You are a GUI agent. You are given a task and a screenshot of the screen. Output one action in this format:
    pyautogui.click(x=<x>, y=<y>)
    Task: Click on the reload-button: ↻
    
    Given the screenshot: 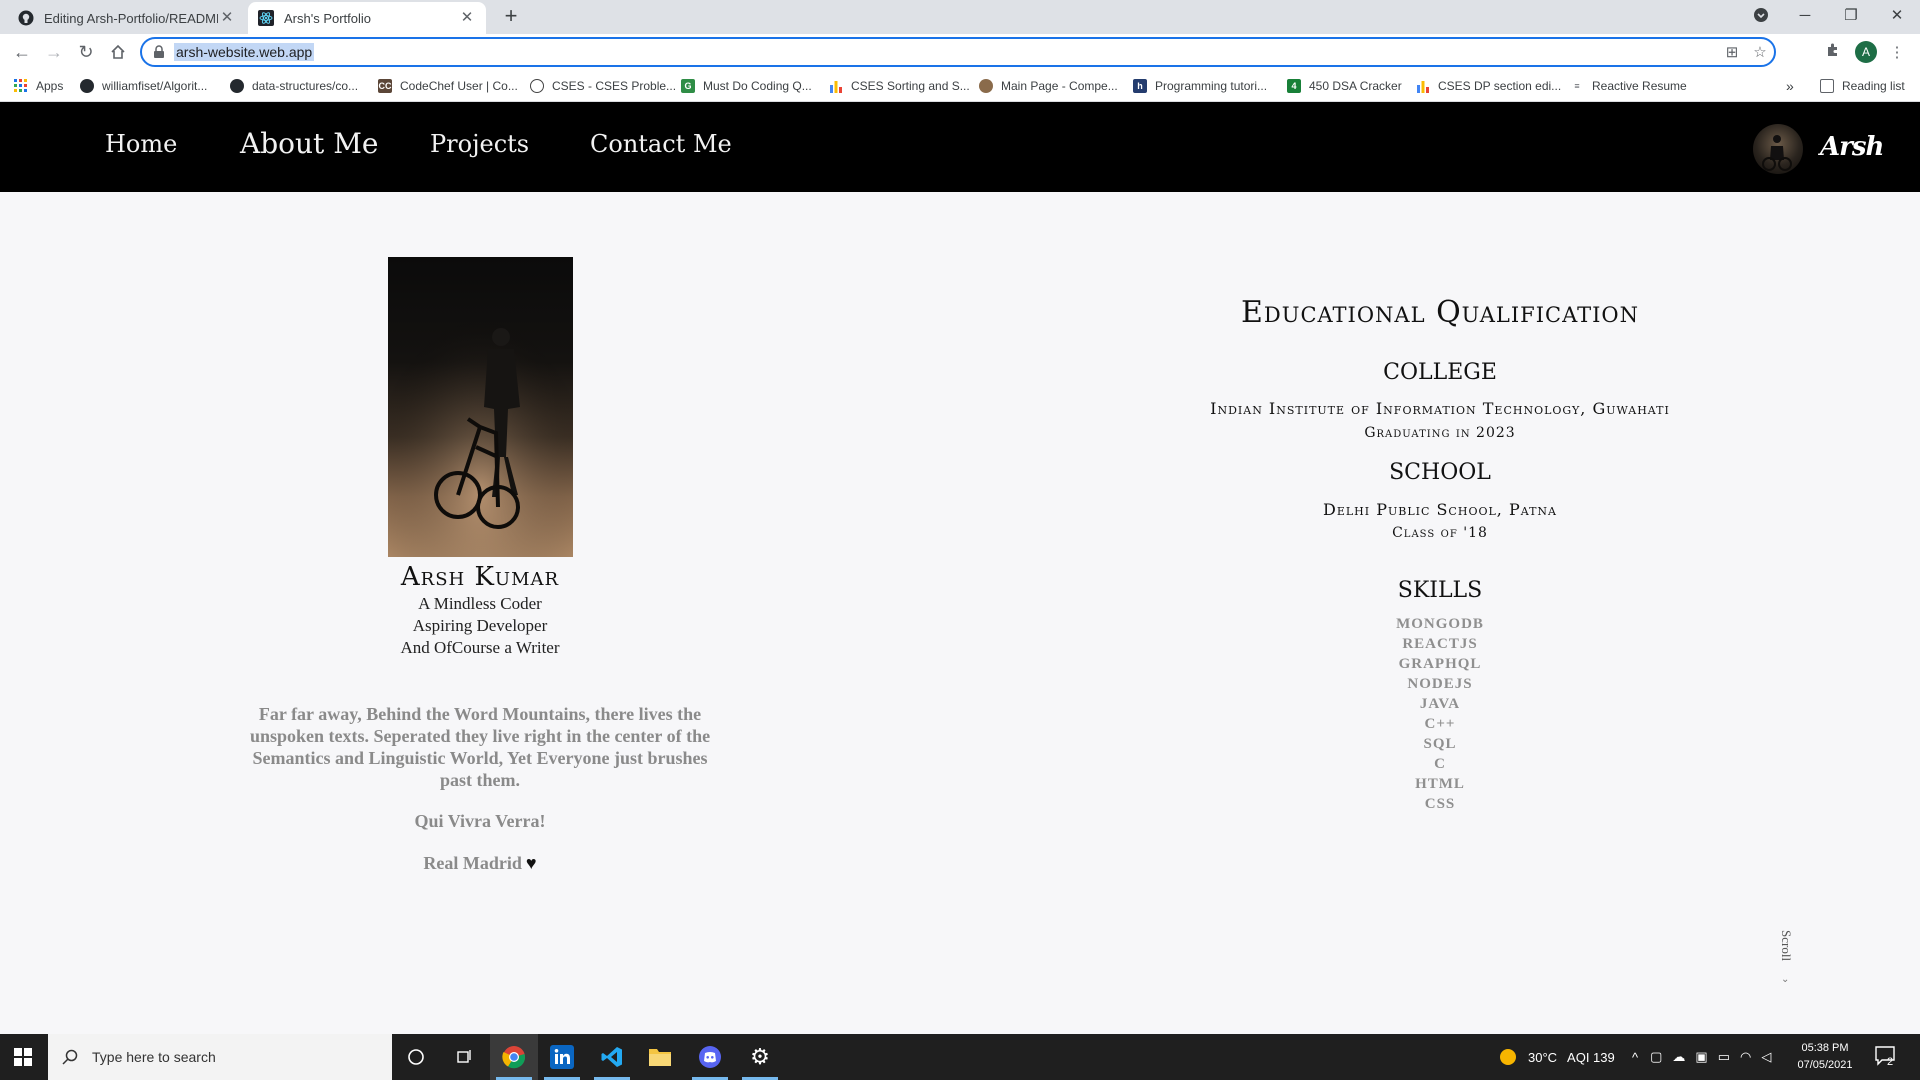 What is the action you would take?
    pyautogui.click(x=86, y=52)
    